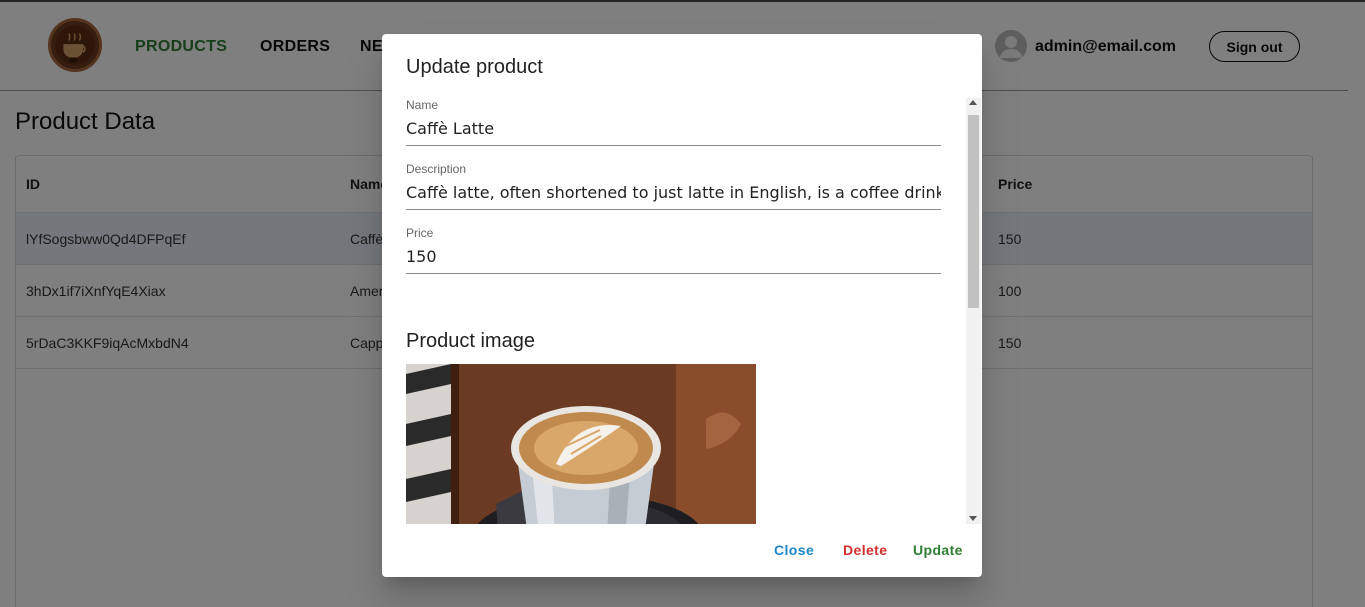 The width and height of the screenshot is (1365, 607). What do you see at coordinates (673, 128) in the screenshot?
I see `name-input` at bounding box center [673, 128].